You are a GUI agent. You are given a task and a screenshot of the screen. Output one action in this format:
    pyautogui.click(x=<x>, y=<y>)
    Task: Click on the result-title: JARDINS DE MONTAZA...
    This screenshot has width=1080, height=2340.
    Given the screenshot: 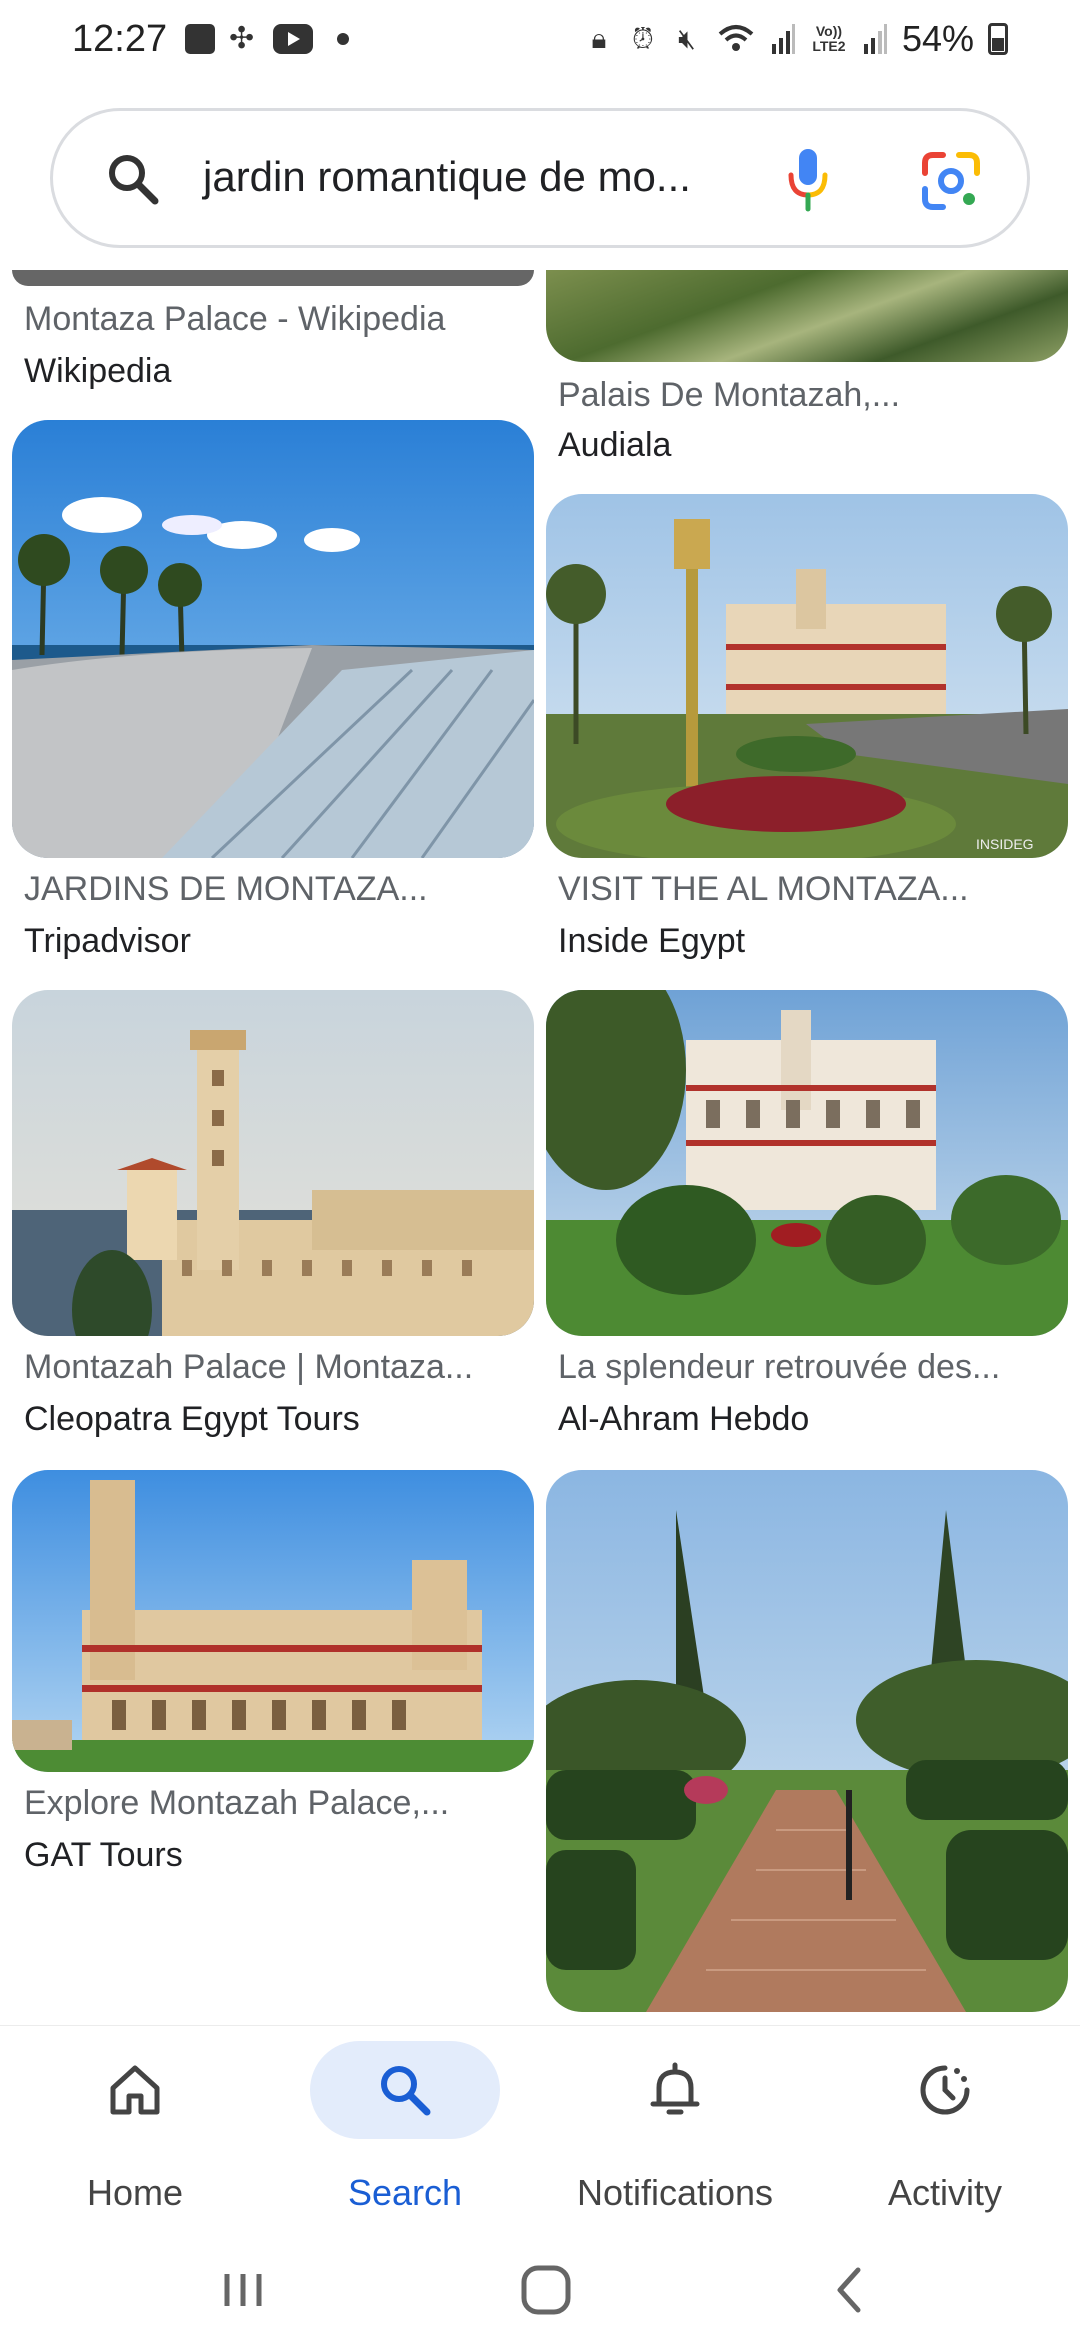 What is the action you would take?
    pyautogui.click(x=226, y=889)
    